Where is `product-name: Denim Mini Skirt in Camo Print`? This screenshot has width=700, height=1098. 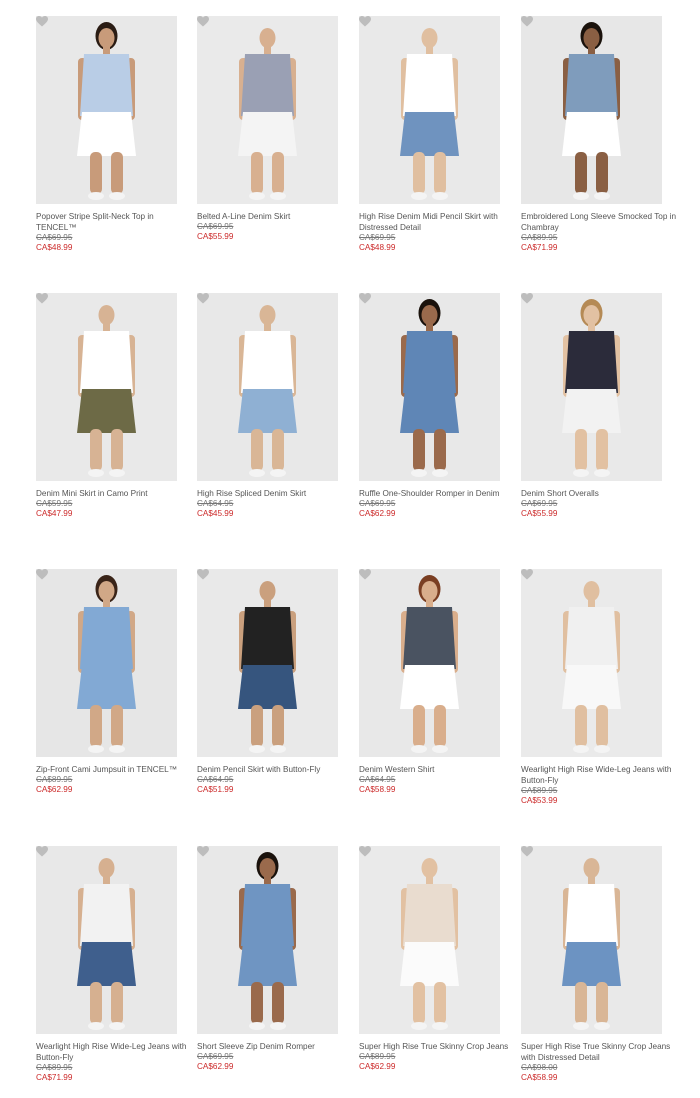
product-name: Denim Mini Skirt in Camo Print is located at coordinates (116, 493).